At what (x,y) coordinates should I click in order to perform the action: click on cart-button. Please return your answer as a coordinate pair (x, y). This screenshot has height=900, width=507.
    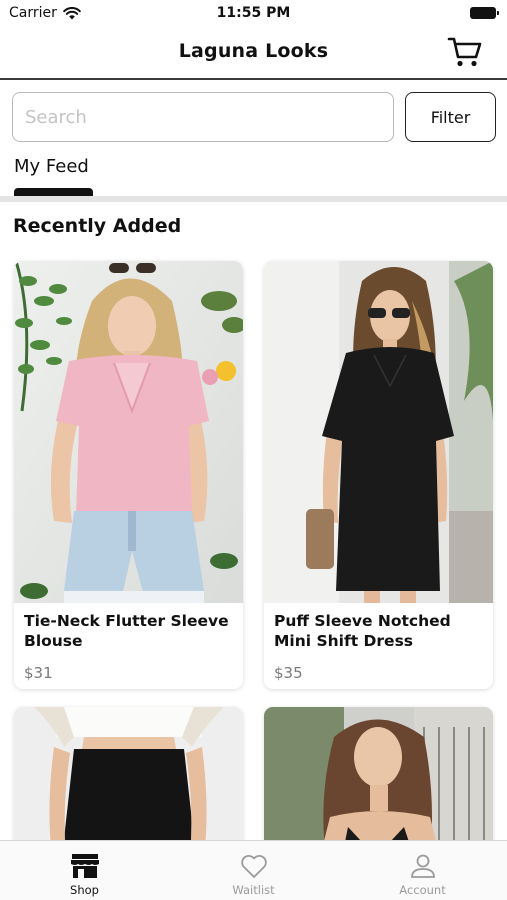
    Looking at the image, I should click on (465, 52).